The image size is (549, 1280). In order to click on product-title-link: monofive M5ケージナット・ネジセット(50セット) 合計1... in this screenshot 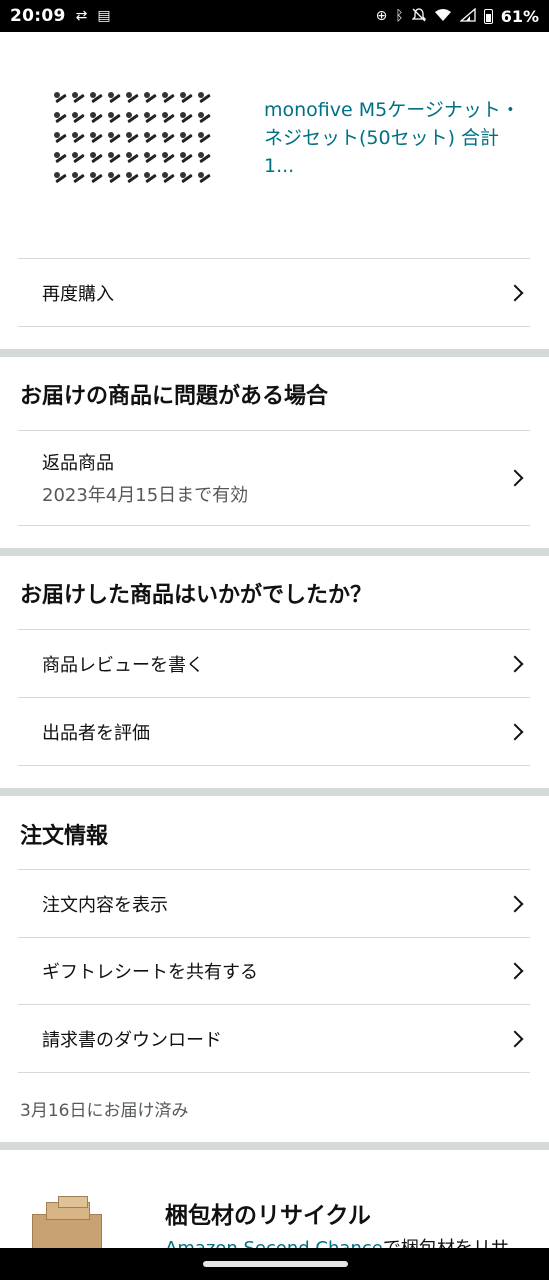, I will do `click(394, 138)`.